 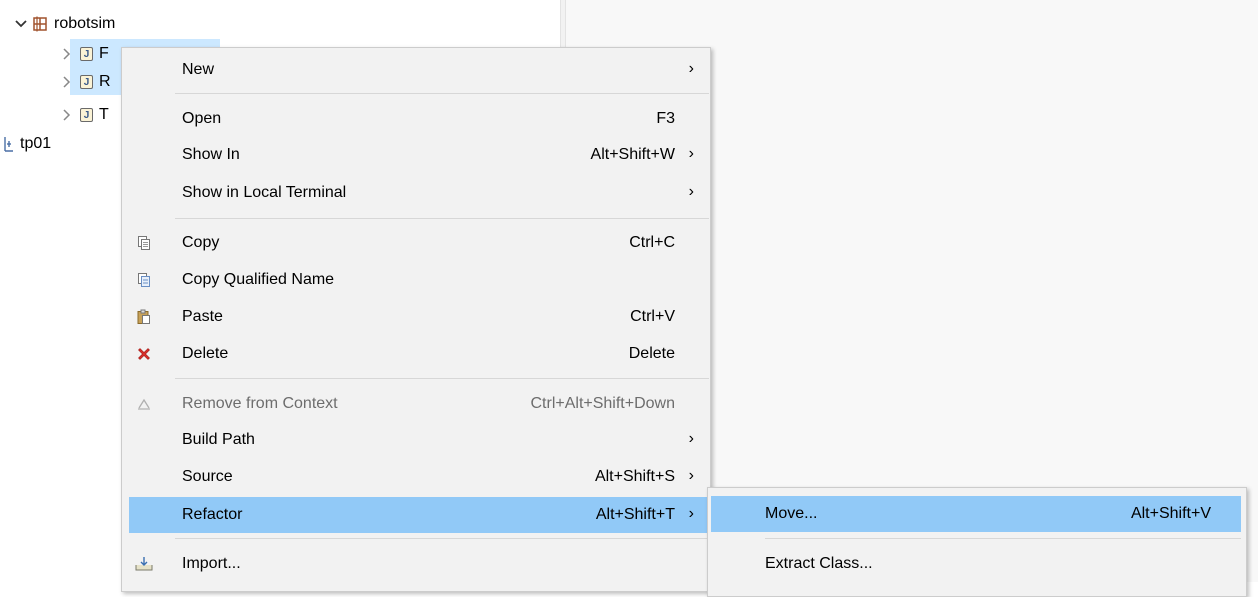 What do you see at coordinates (85, 23) in the screenshot?
I see `project-label: robotsim` at bounding box center [85, 23].